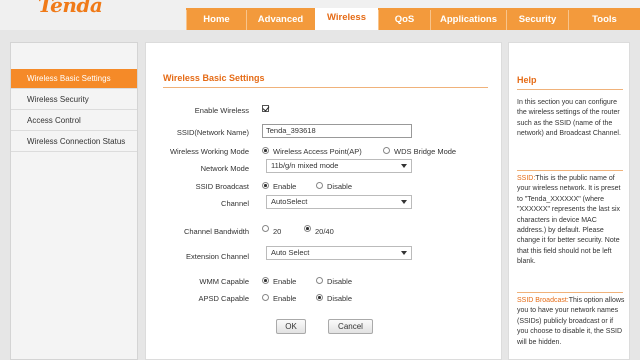  Describe the element at coordinates (468, 20) in the screenshot. I see `tab-applications: Applications` at that location.